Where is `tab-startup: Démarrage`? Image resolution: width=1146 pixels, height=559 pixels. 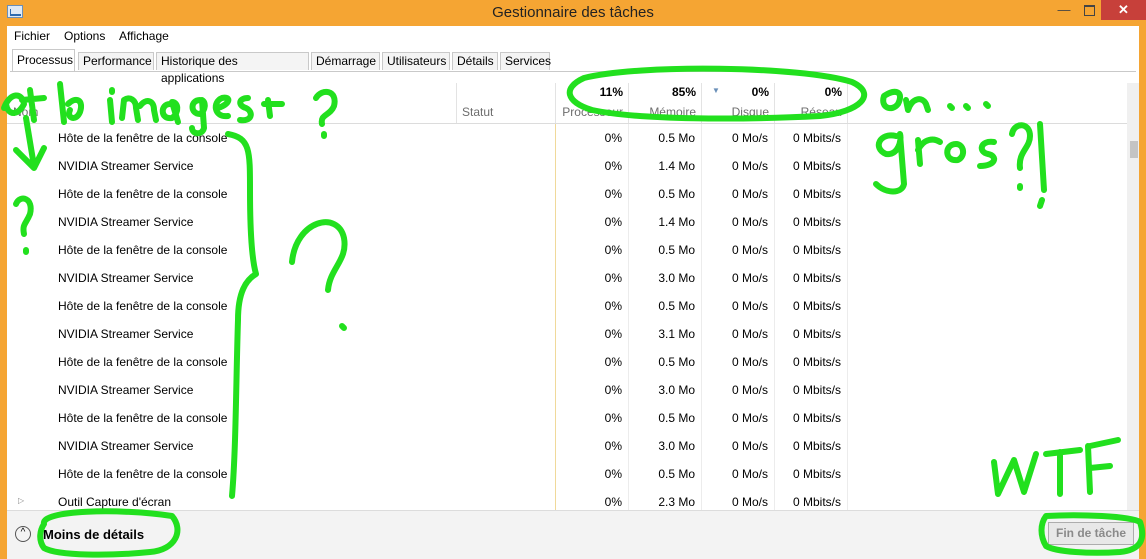
tab-startup: Démarrage is located at coordinates (345, 61).